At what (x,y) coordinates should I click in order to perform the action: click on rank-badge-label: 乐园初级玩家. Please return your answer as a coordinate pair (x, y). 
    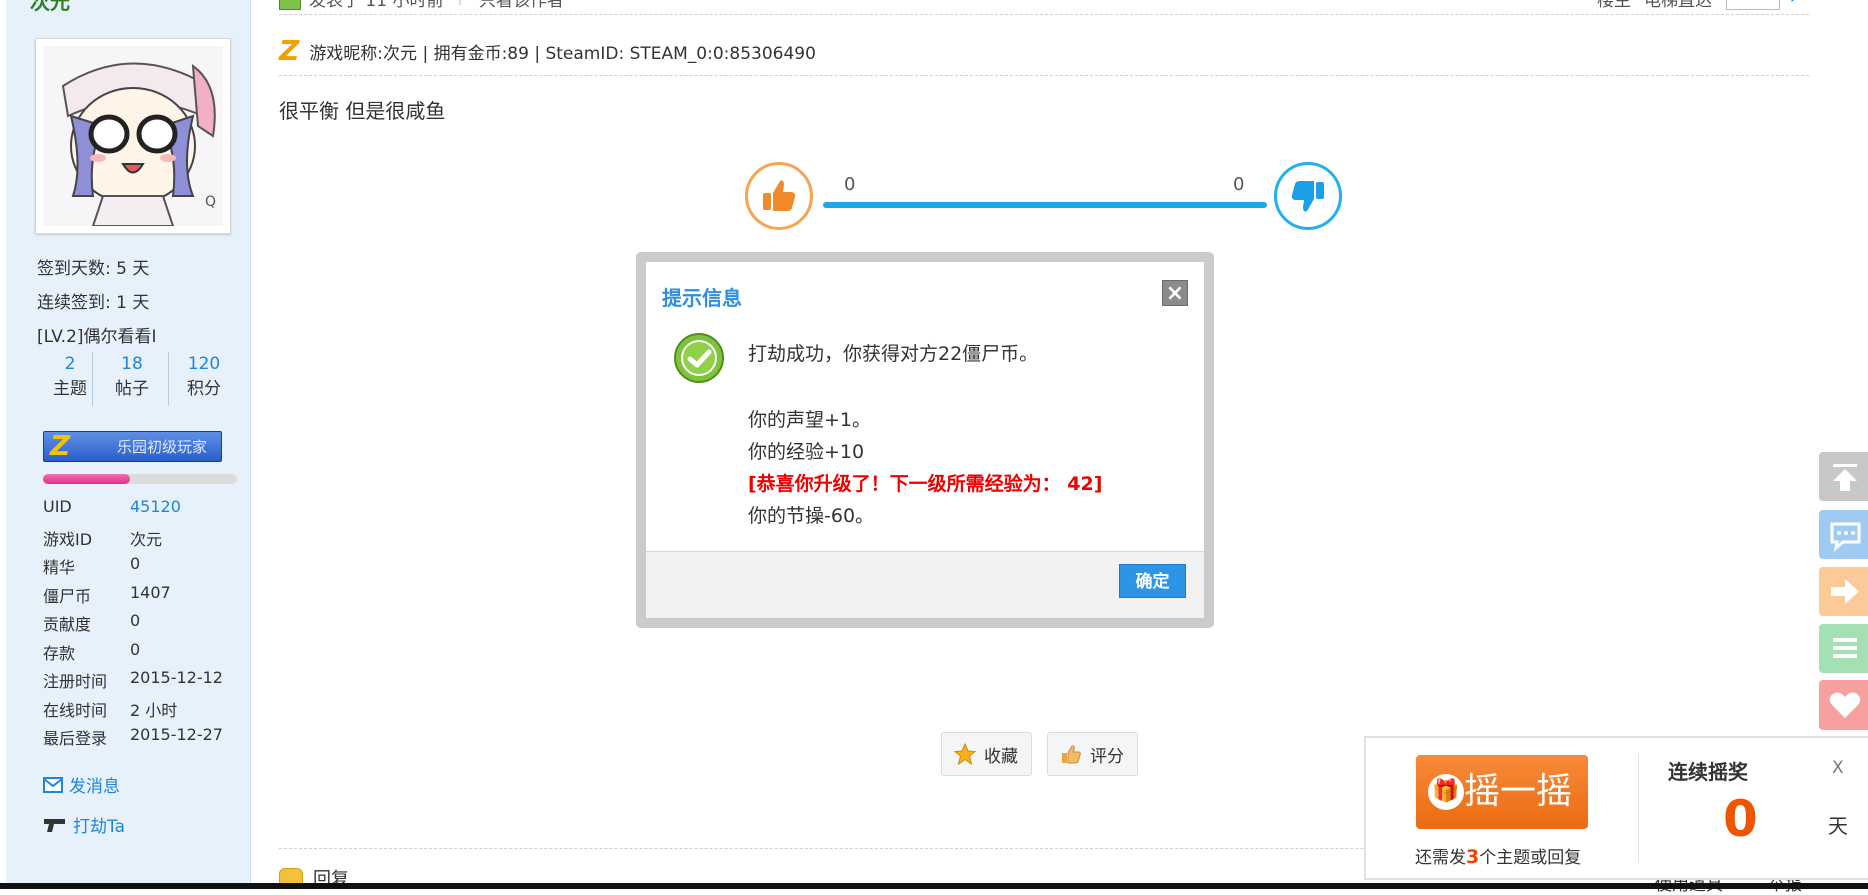
    Looking at the image, I should click on (161, 447).